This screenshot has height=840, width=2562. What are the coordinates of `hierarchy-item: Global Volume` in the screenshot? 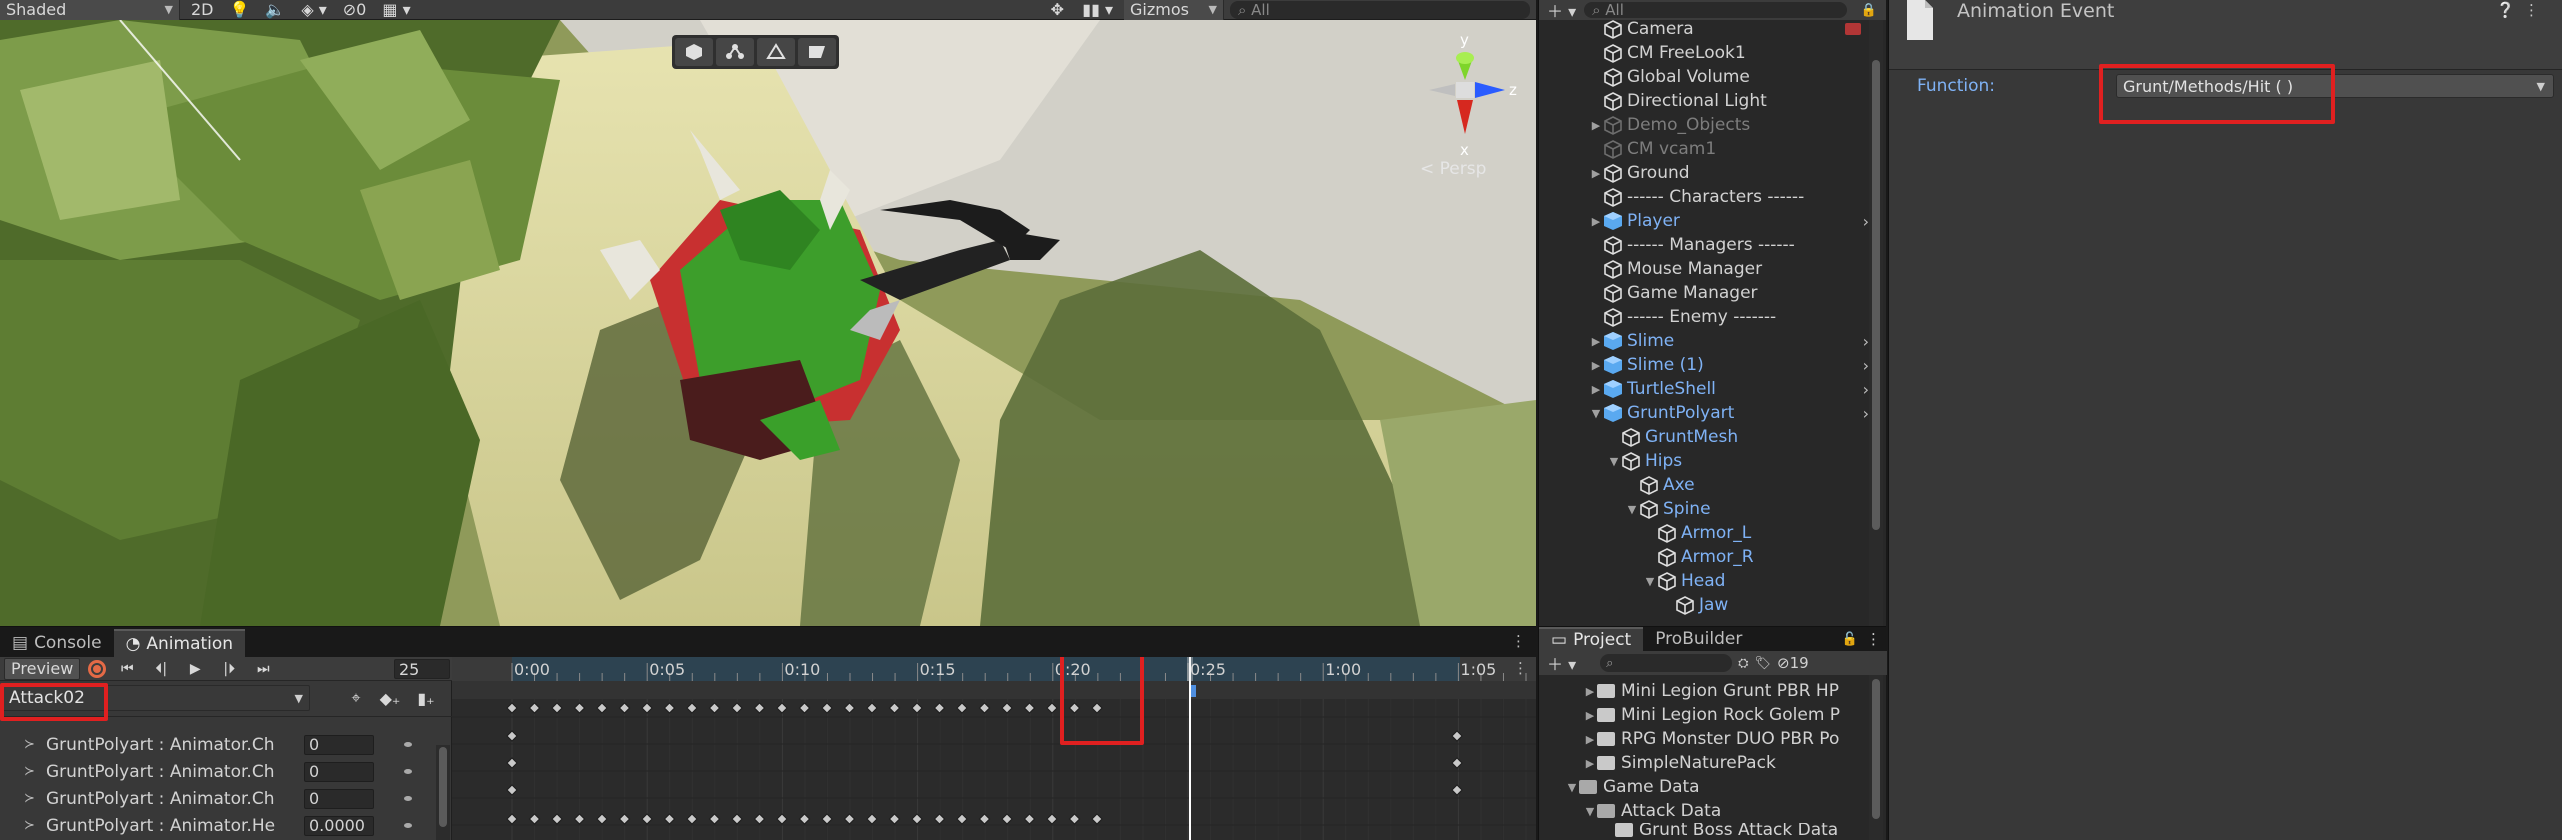 It's located at (1704, 77).